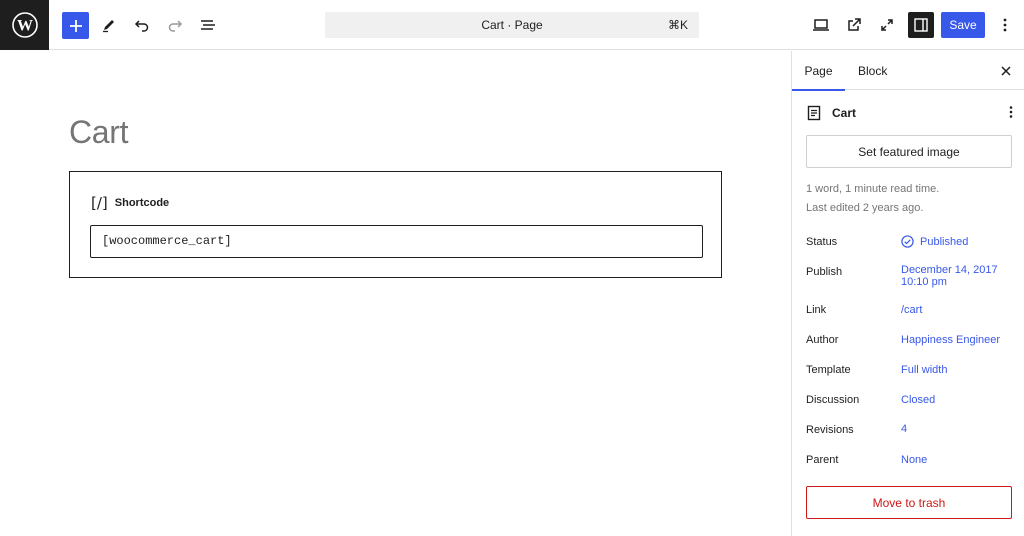 The width and height of the screenshot is (1024, 536). What do you see at coordinates (909, 151) in the screenshot?
I see `set-featured-image-button: Set featured image` at bounding box center [909, 151].